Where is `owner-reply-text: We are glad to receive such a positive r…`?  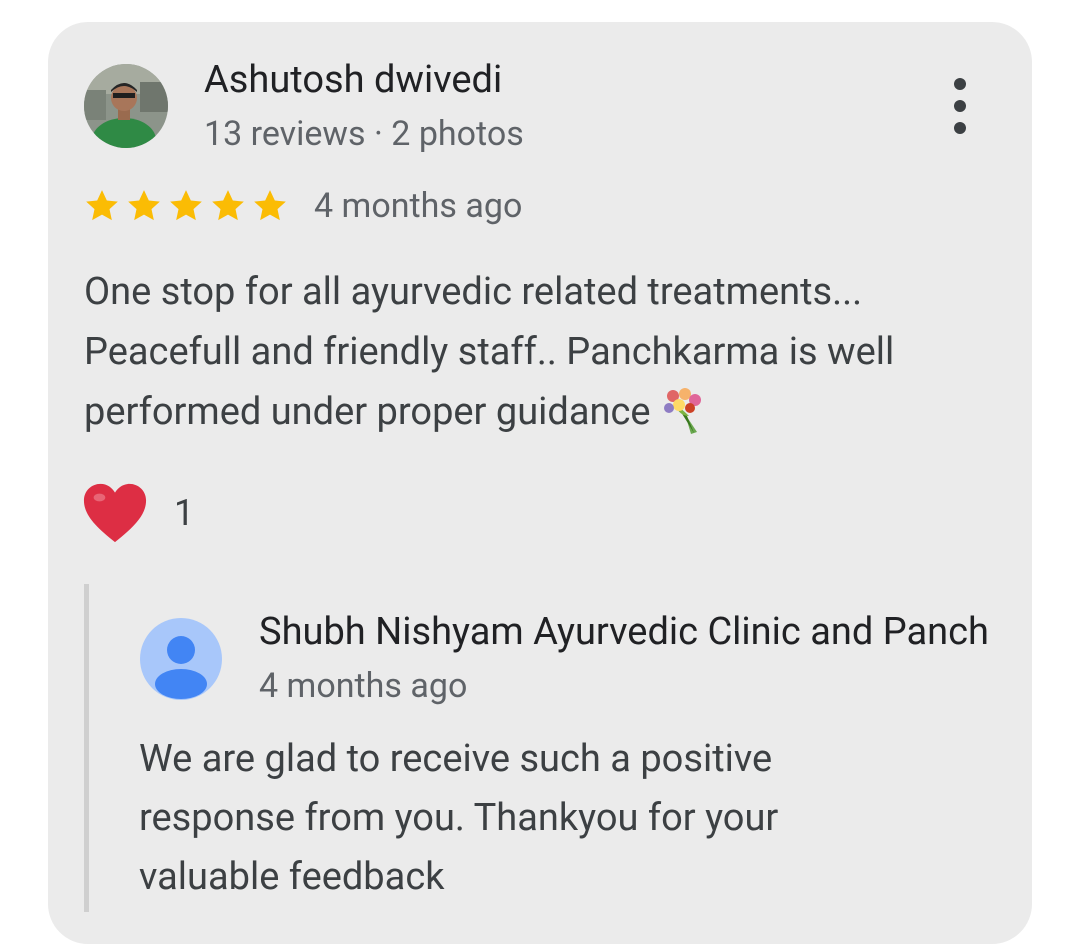 owner-reply-text: We are glad to receive such a positive r… is located at coordinates (459, 818).